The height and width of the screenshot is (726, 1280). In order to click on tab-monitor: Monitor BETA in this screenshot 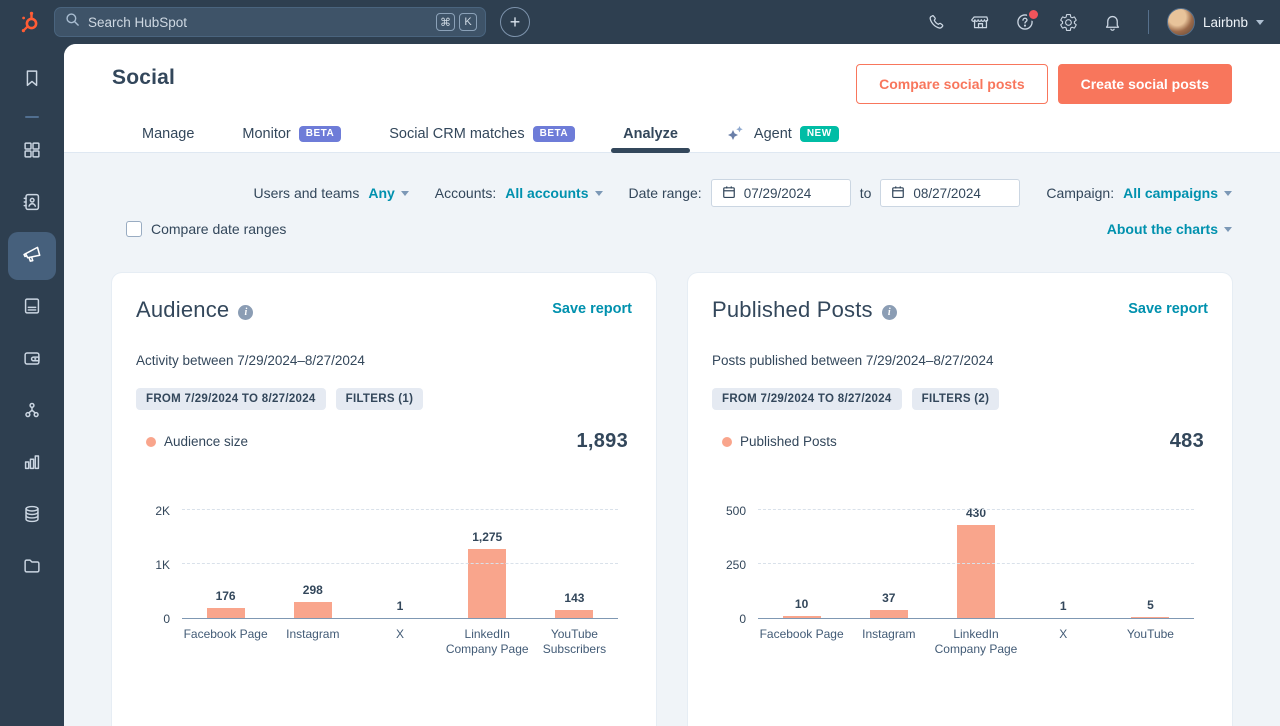, I will do `click(291, 134)`.